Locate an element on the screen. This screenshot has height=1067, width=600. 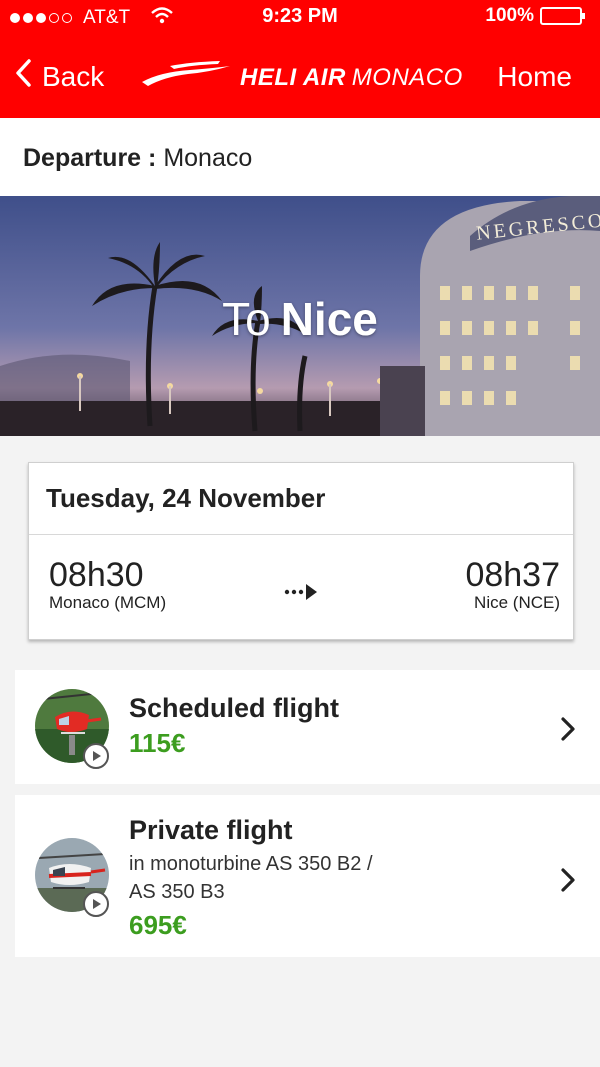
departure-block: 08h30 Monaco (MCM) is located at coordinates (107, 585).